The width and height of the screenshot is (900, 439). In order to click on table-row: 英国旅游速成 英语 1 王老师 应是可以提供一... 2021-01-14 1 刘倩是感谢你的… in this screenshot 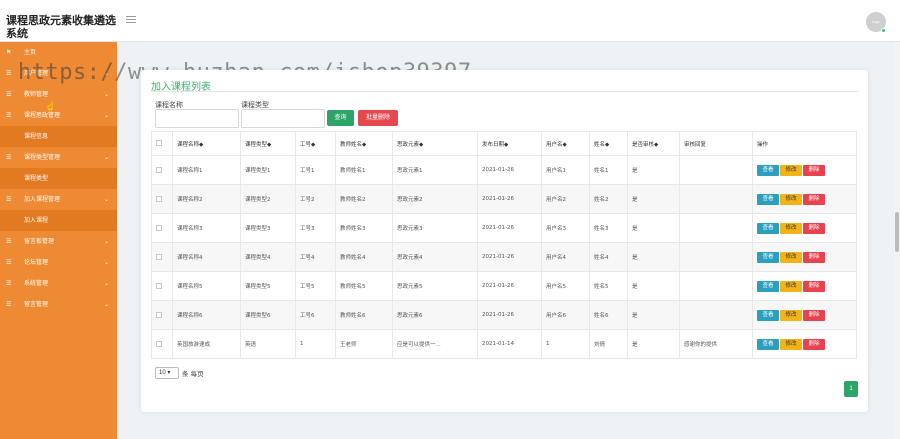, I will do `click(504, 344)`.